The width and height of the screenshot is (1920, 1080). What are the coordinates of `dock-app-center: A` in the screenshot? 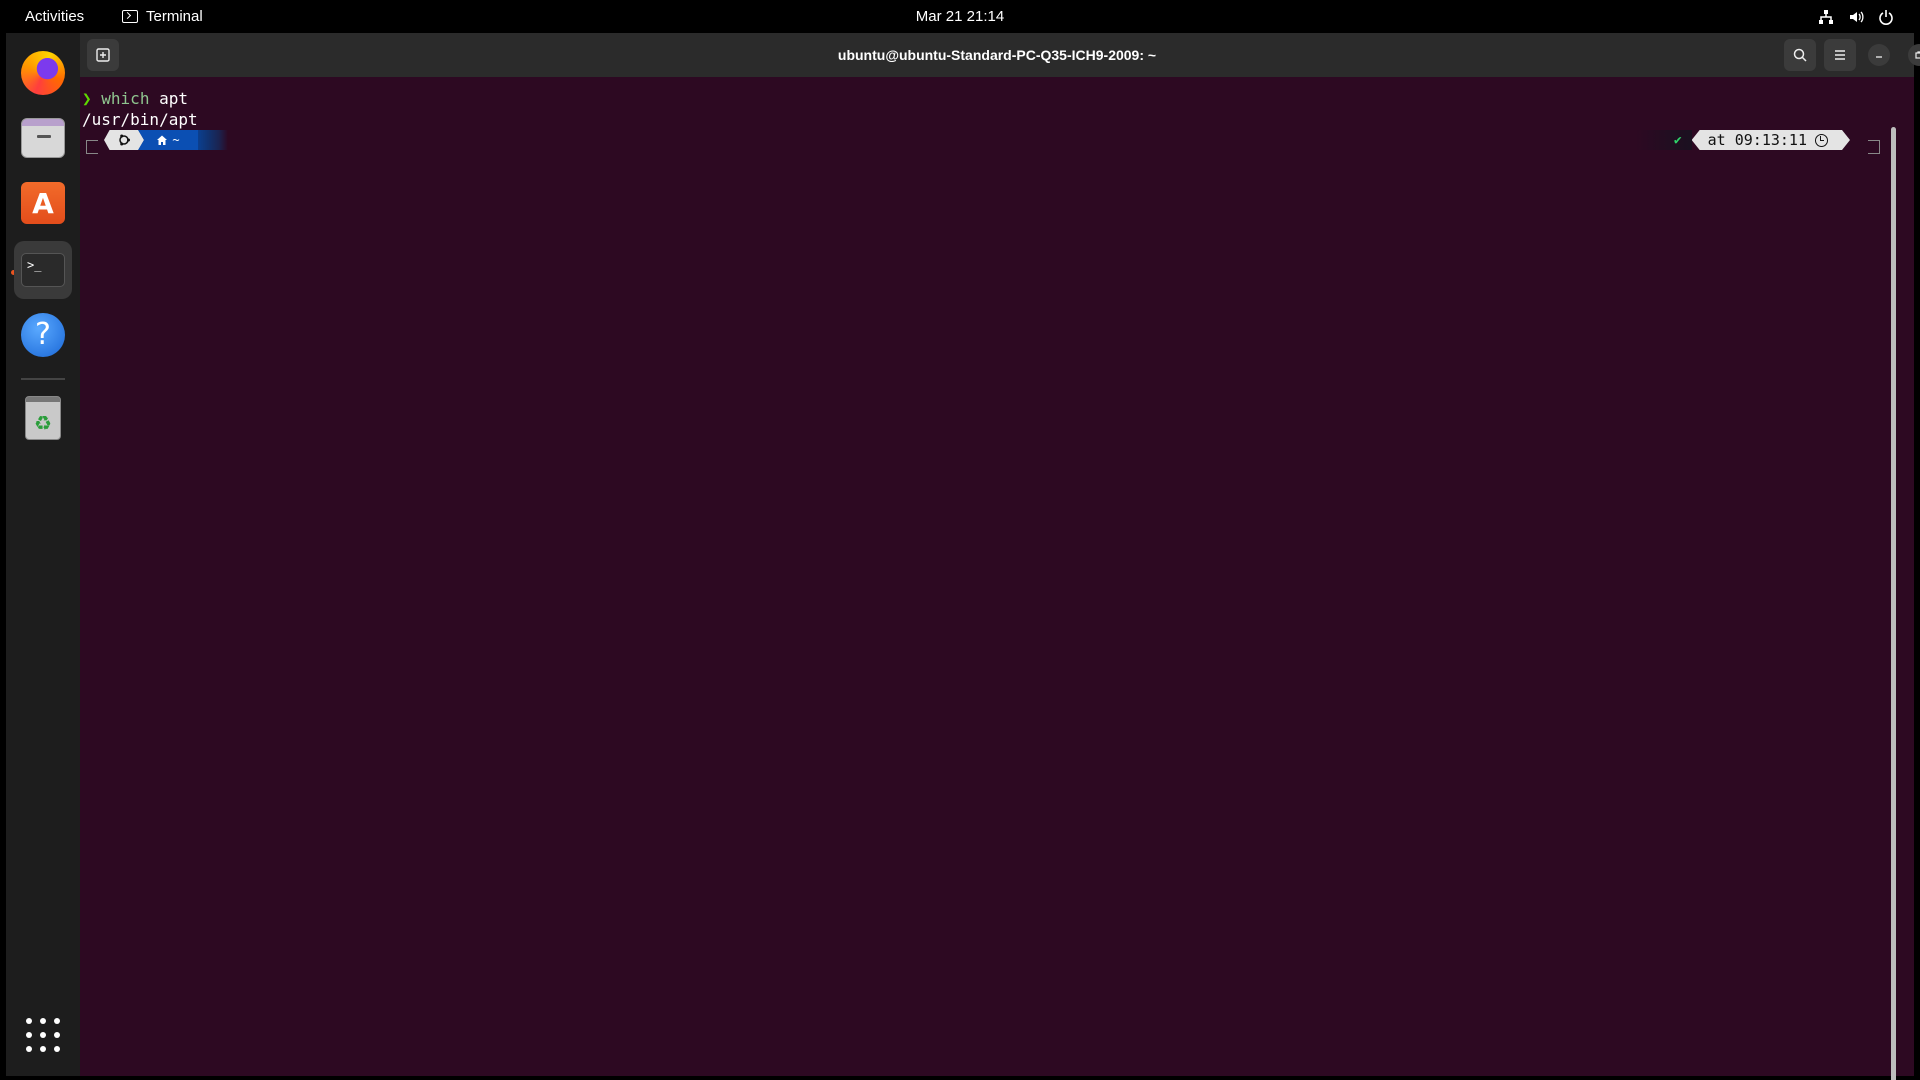 It's located at (43, 203).